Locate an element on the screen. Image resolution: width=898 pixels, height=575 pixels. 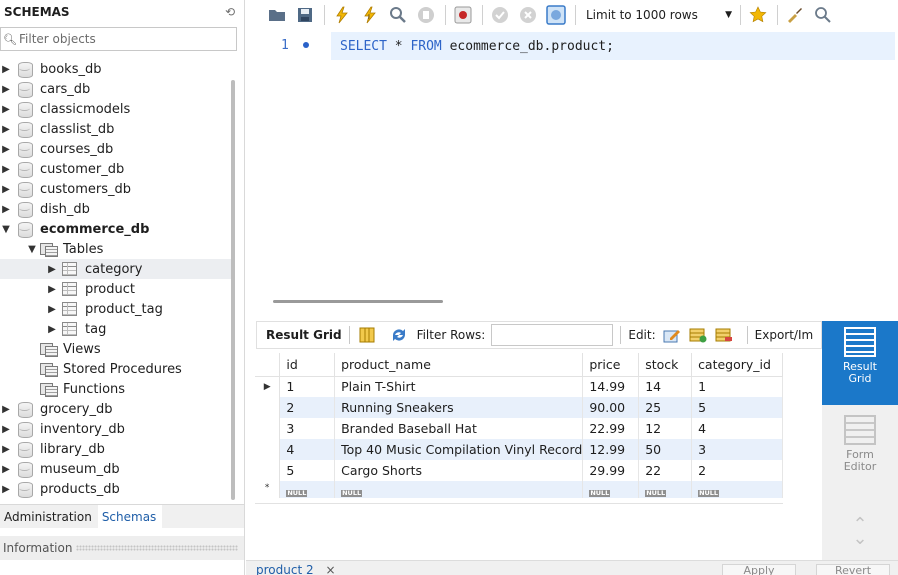
splitter-grip is located at coordinates (157, 548).